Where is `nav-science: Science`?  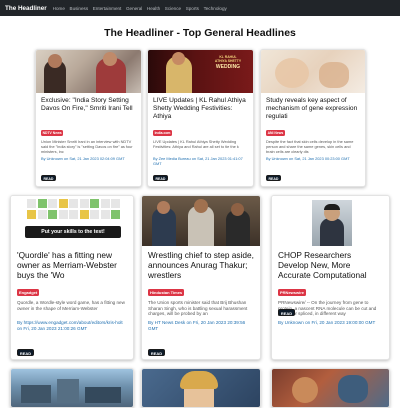 nav-science: Science is located at coordinates (173, 8).